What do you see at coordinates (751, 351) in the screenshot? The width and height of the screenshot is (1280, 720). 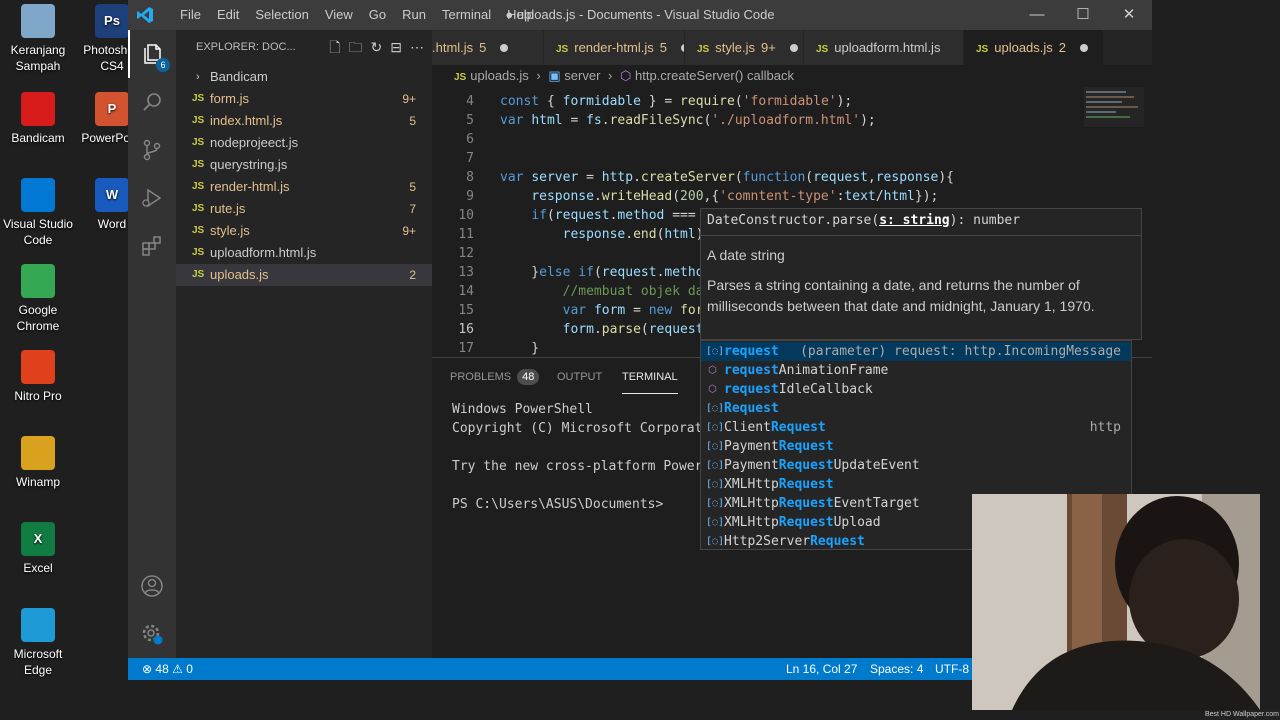 I see `suggestion-match: request` at bounding box center [751, 351].